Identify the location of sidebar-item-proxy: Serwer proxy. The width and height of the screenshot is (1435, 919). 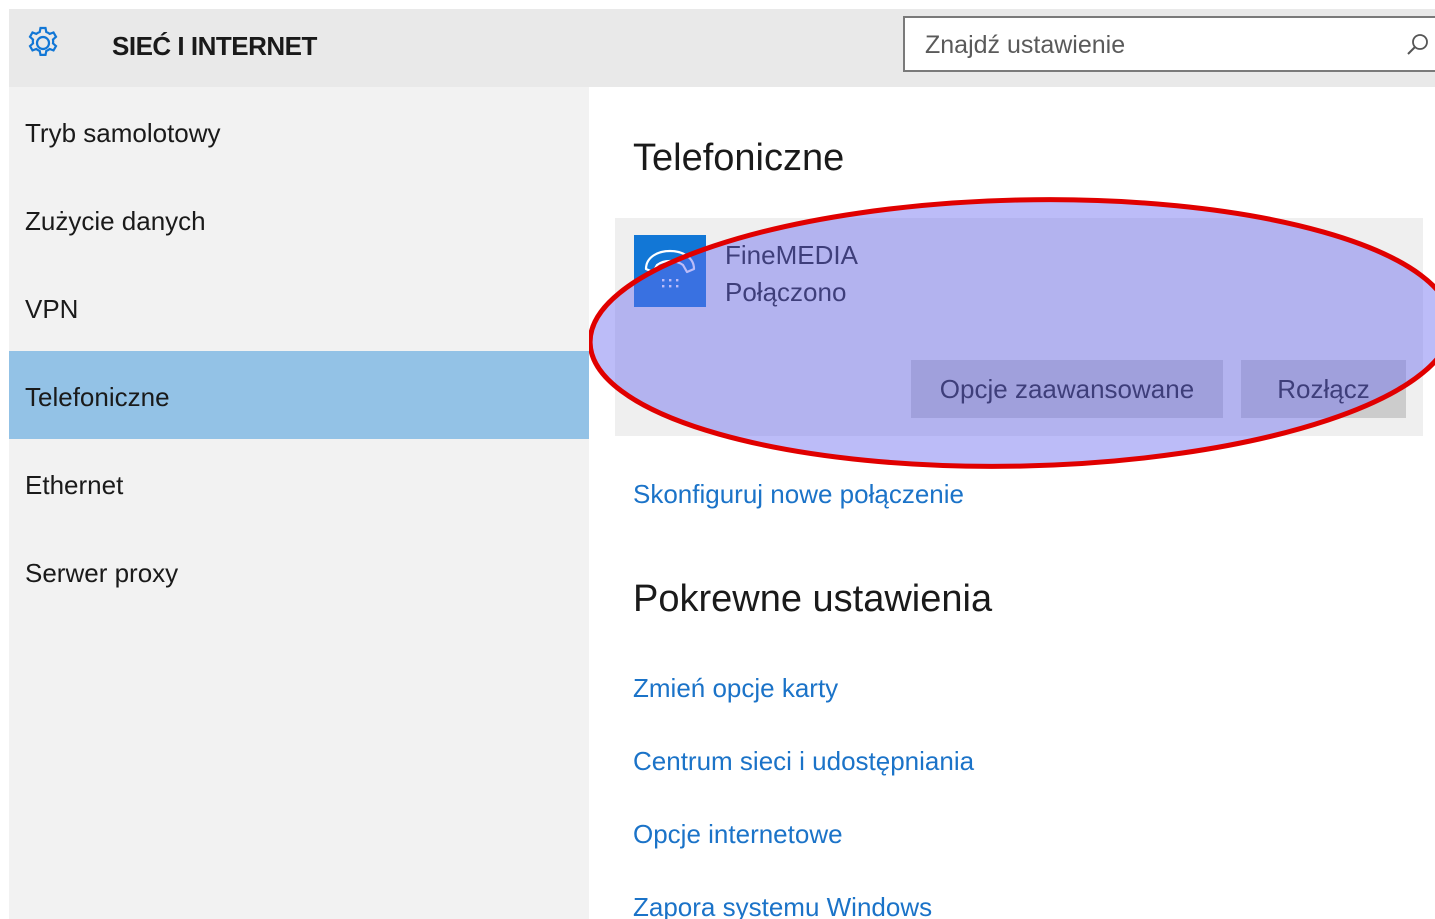
(299, 571).